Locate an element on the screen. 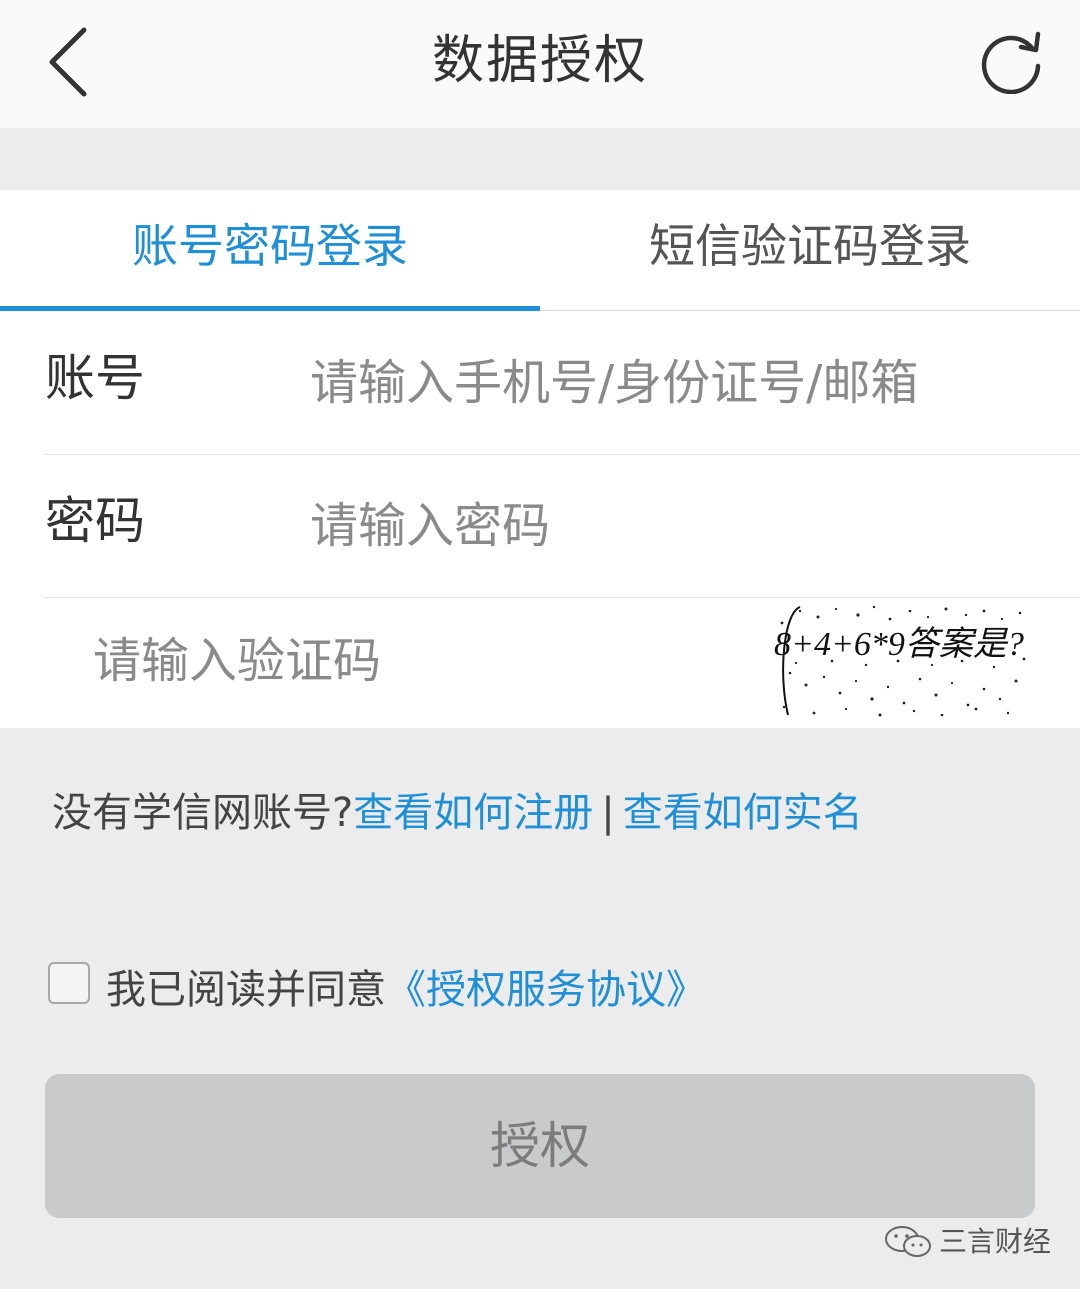 This screenshot has width=1080, height=1289. password-input is located at coordinates (680, 525).